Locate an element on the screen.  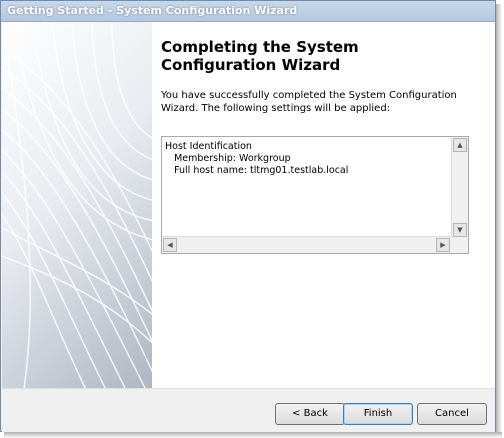
scrollbar-corner is located at coordinates (460, 245).